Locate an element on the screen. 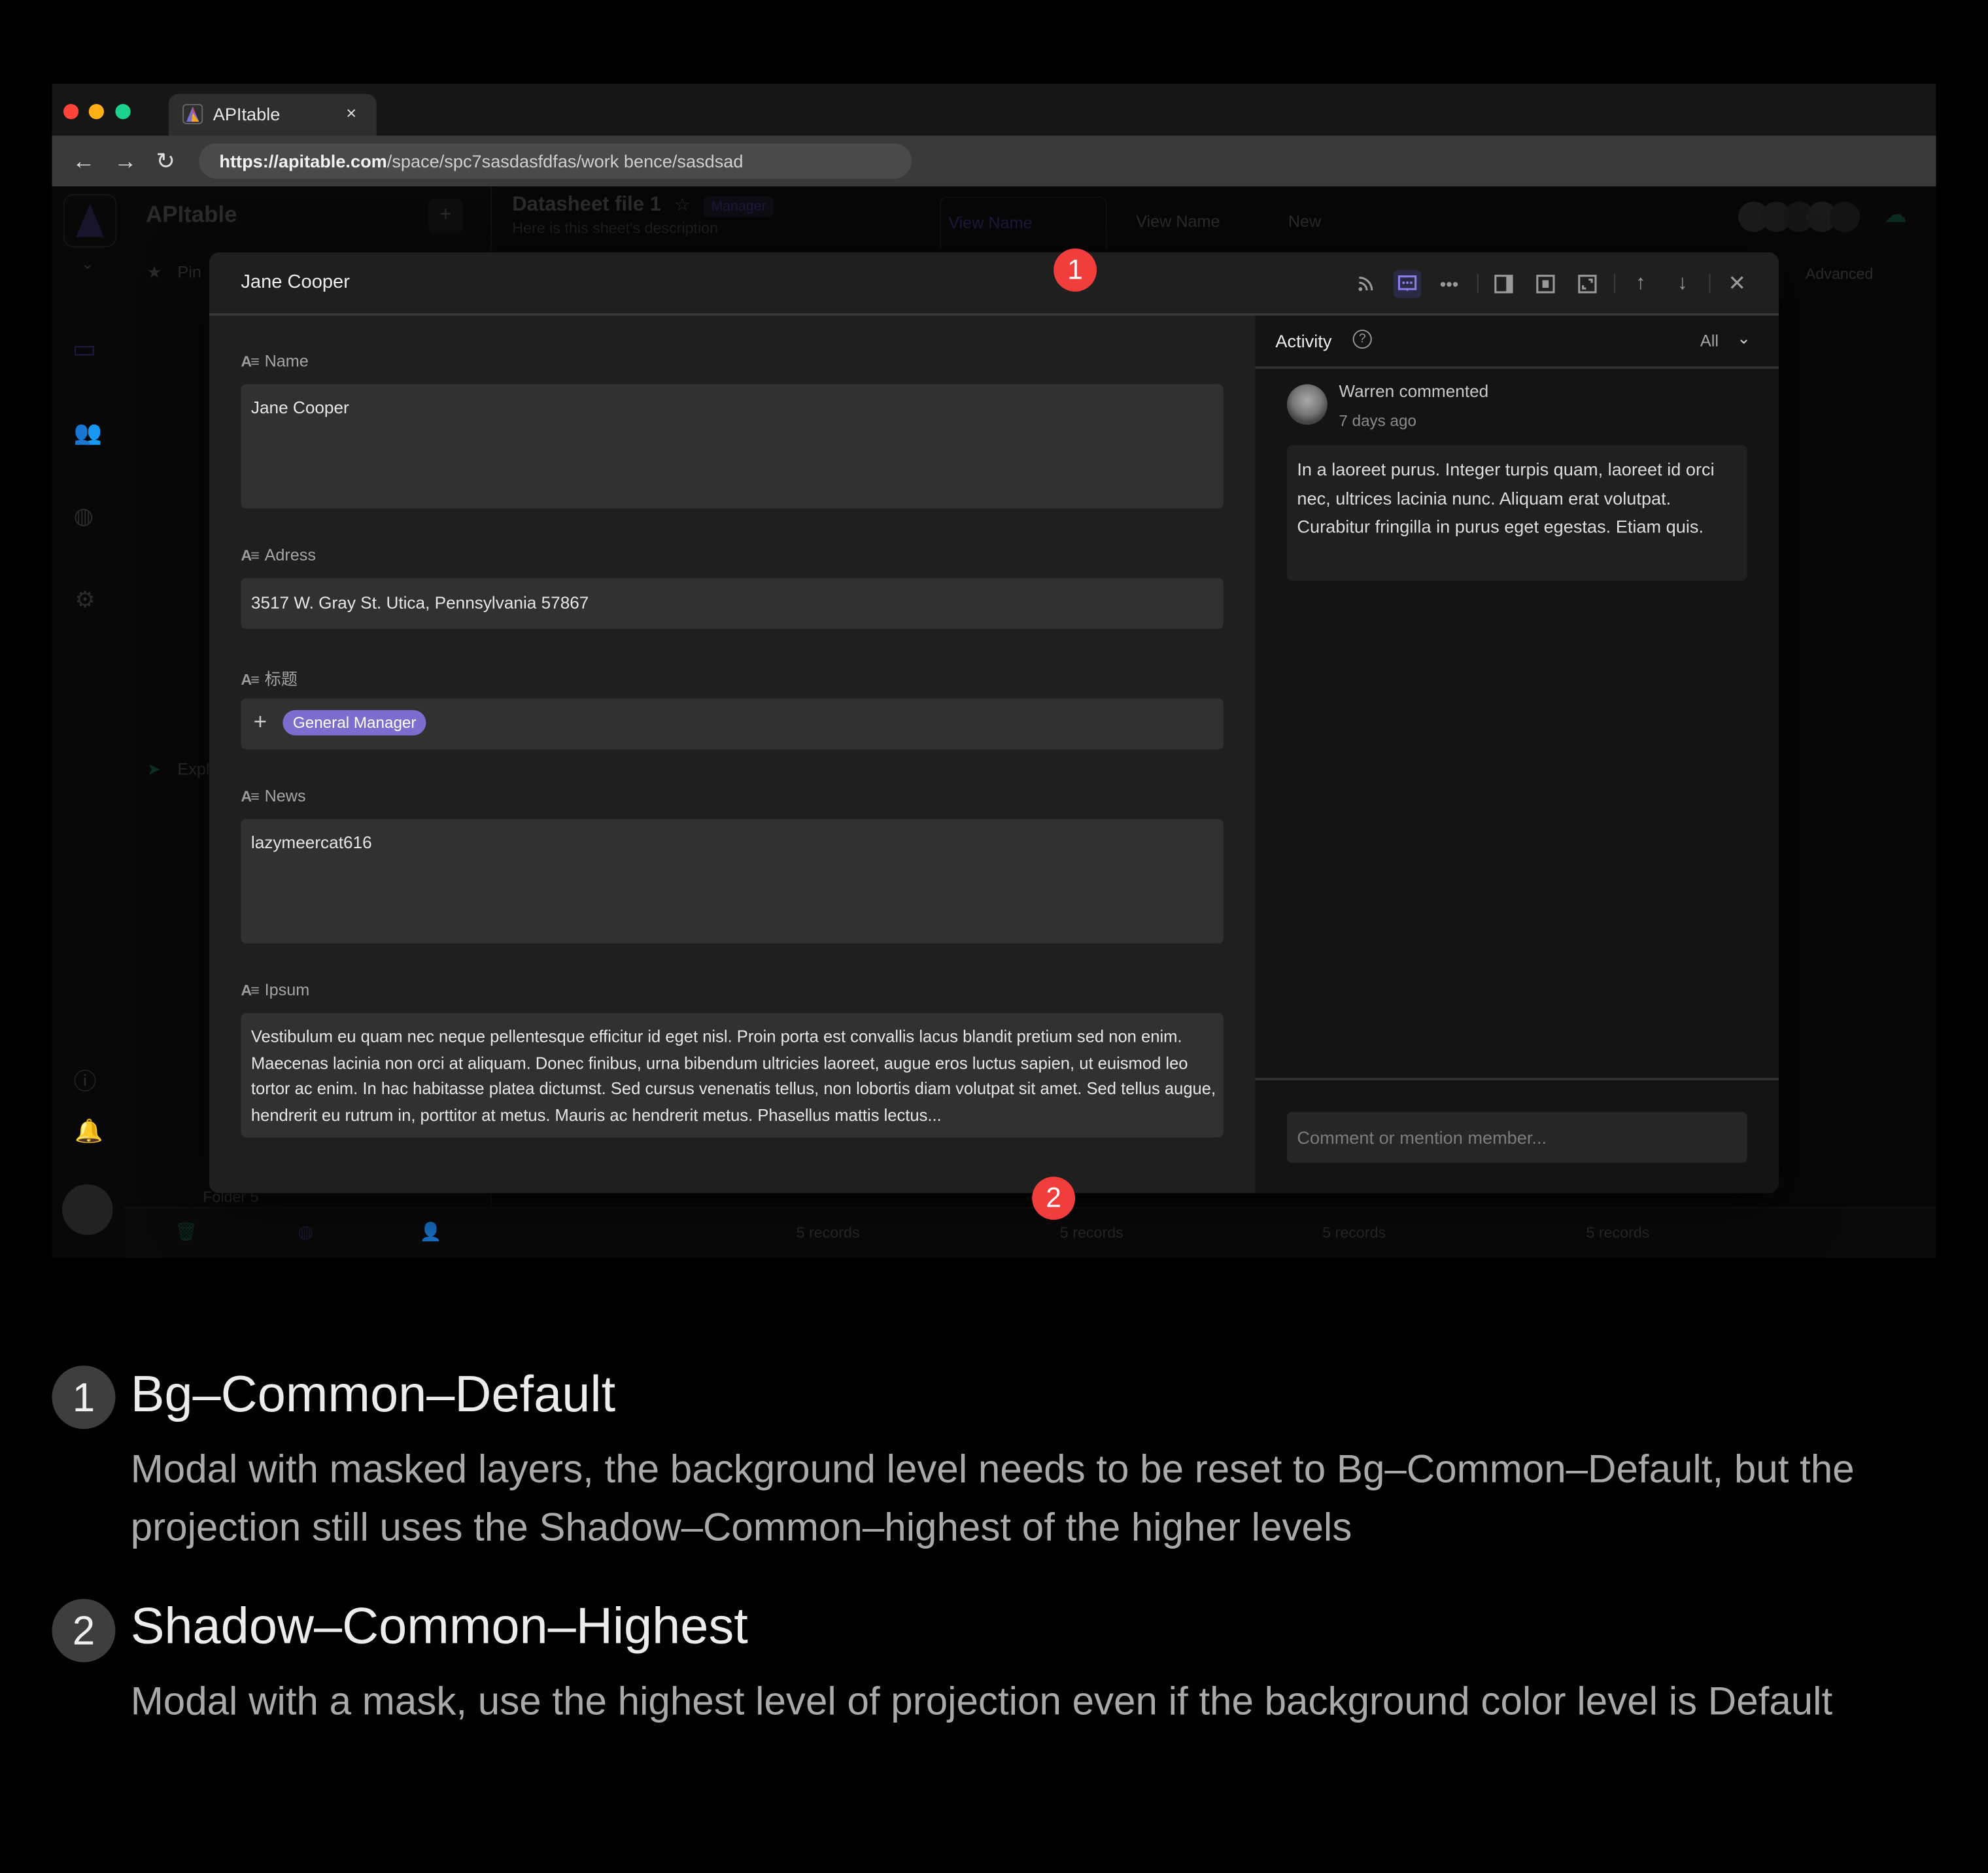 Image resolution: width=1988 pixels, height=1873 pixels. subscribe-icon is located at coordinates (1366, 284).